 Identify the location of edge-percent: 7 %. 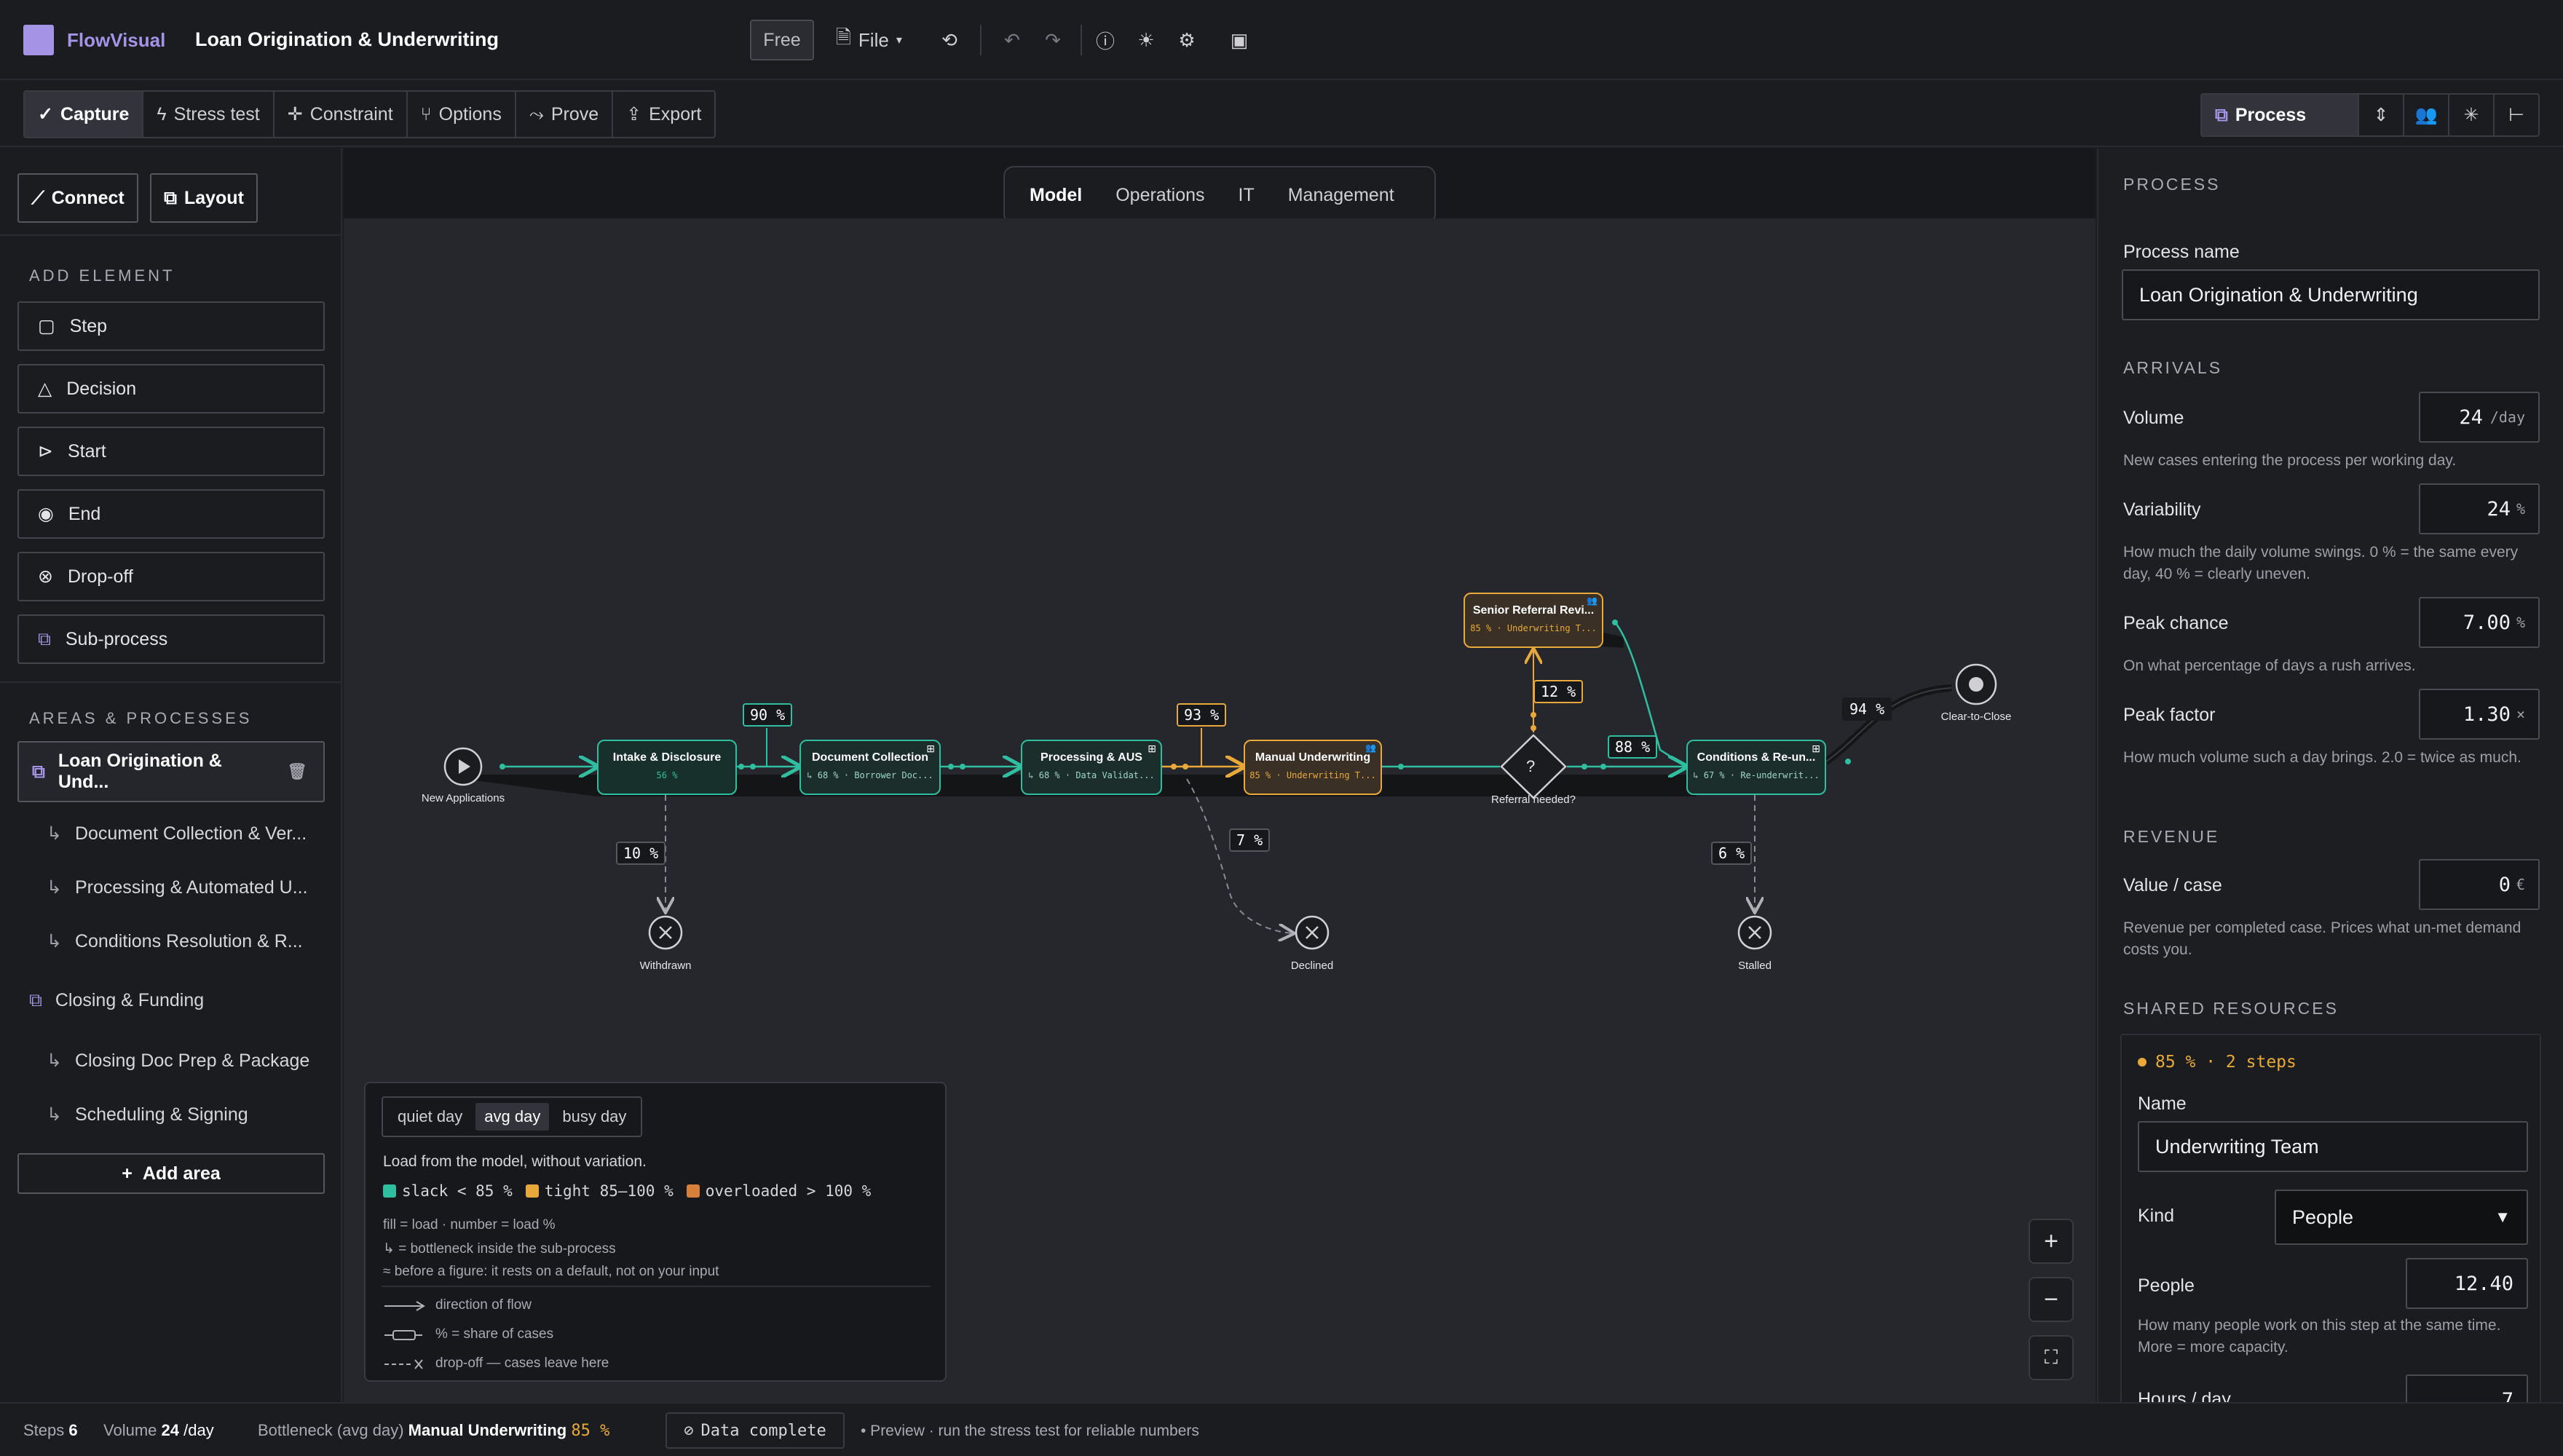
(1250, 840).